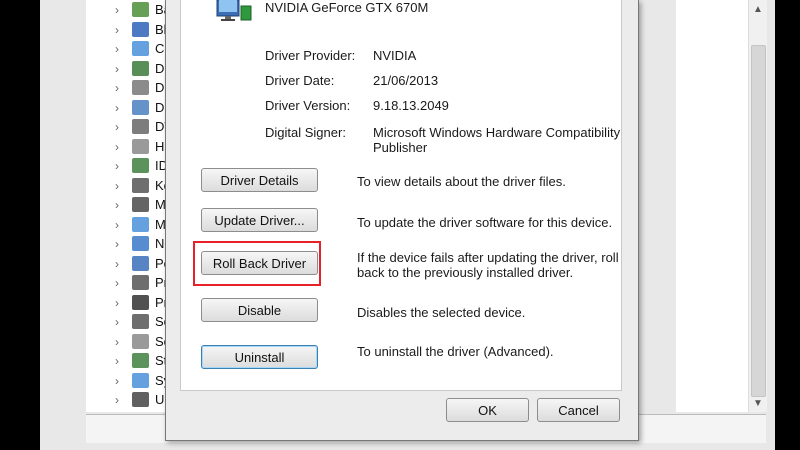 This screenshot has height=450, width=800. I want to click on driver-version-label: Driver Version:, so click(308, 105).